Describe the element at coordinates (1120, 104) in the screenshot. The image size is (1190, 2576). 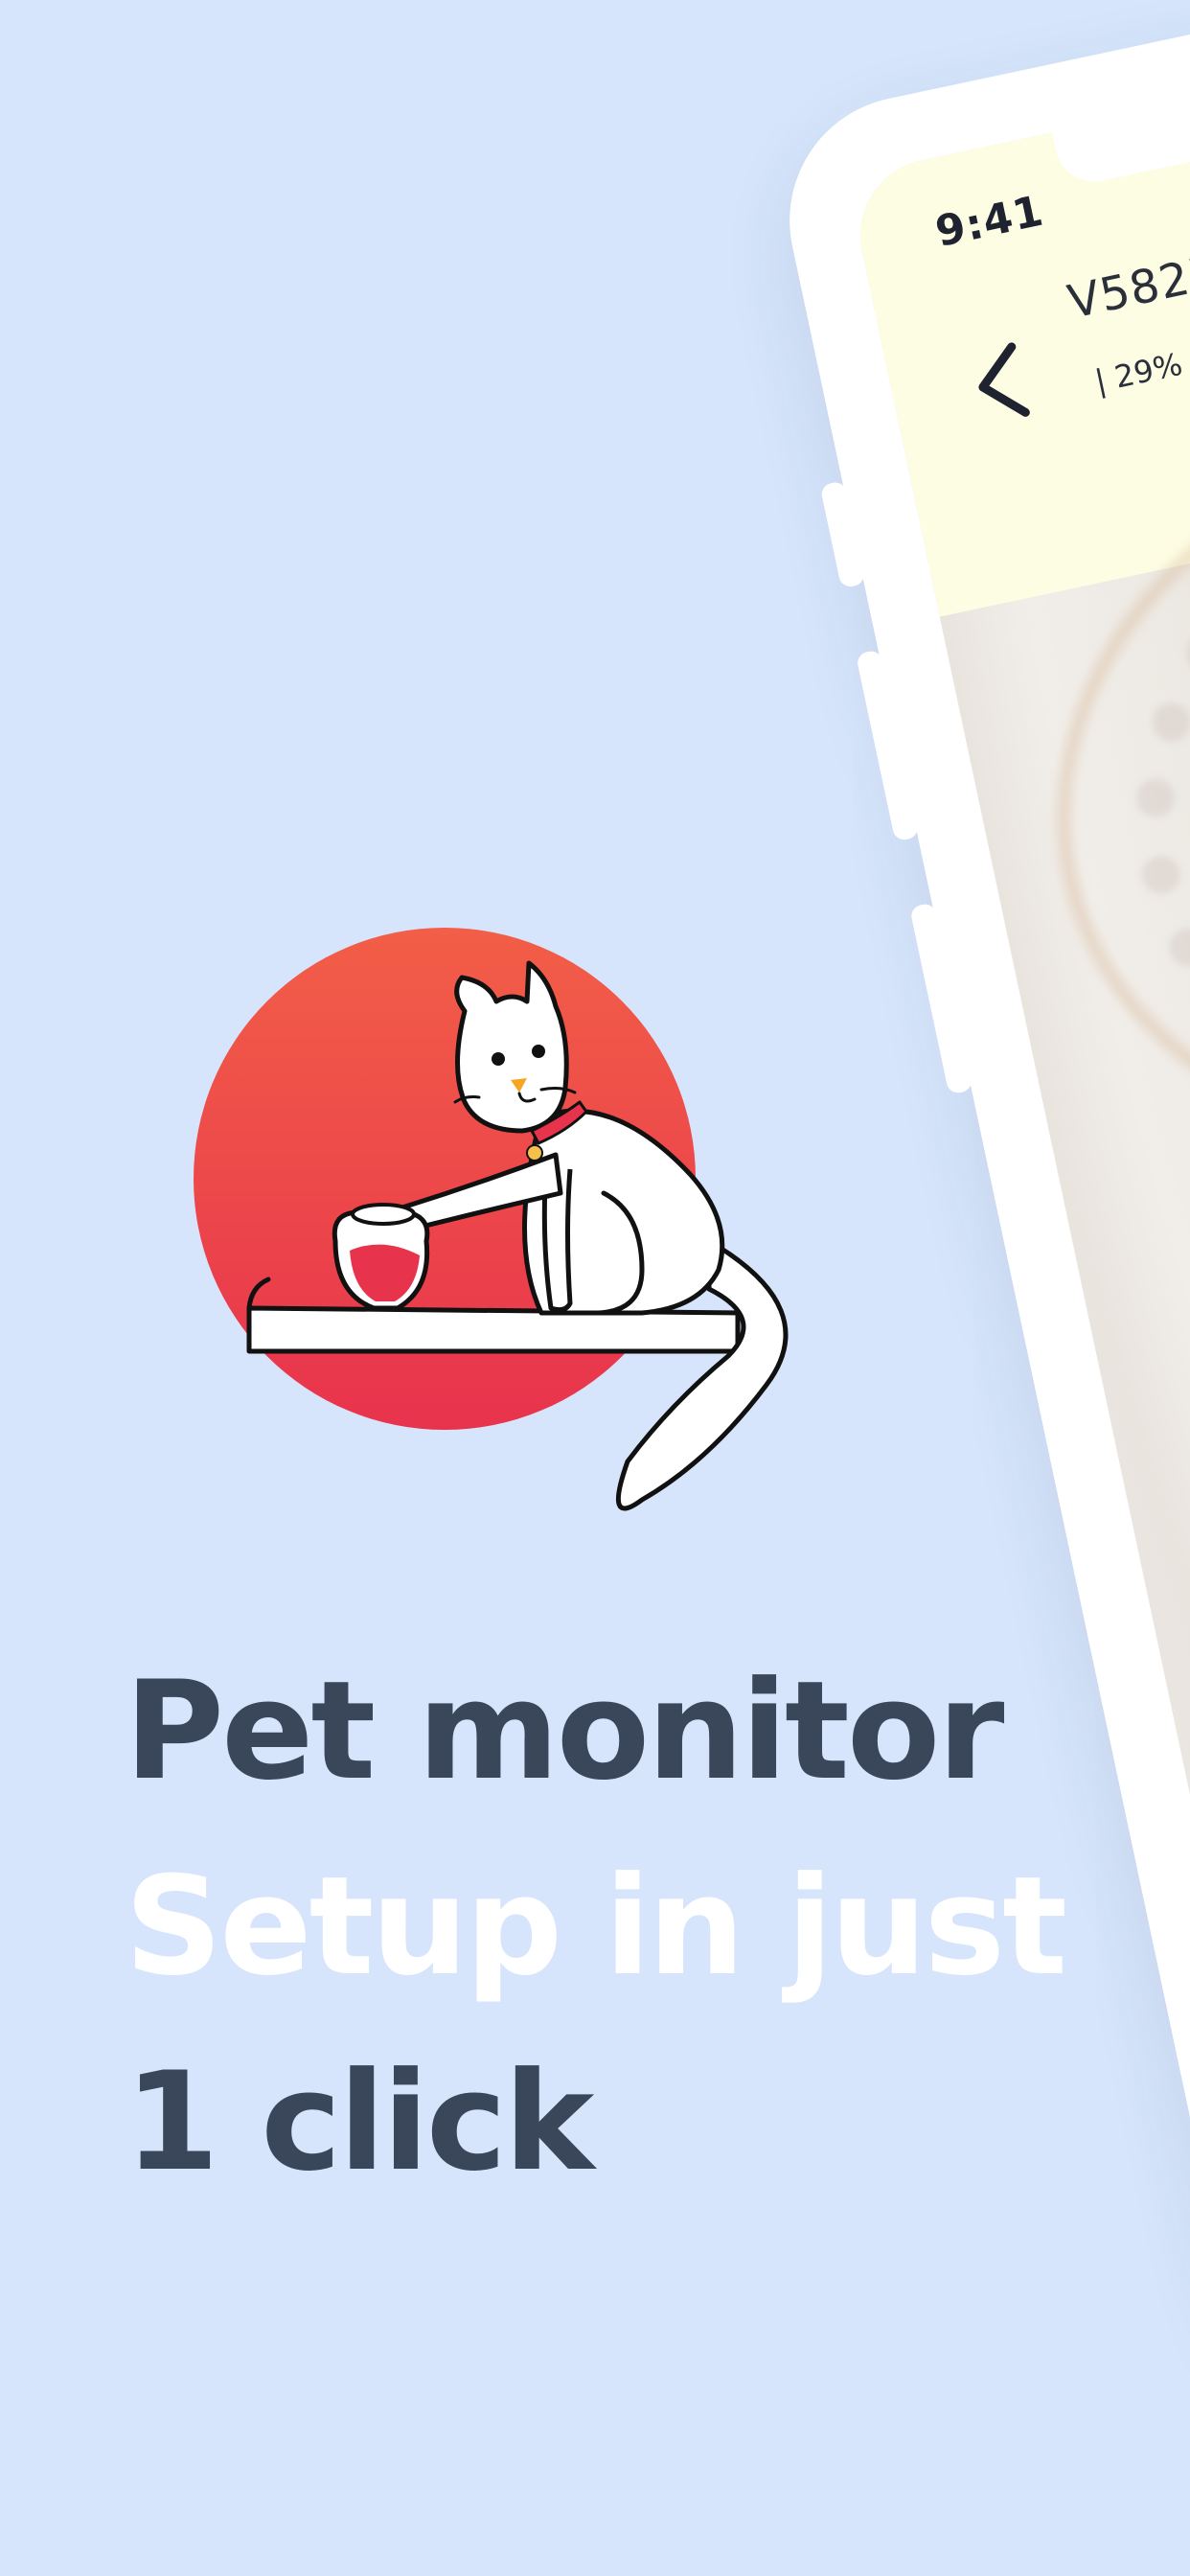
I see `phone-notch` at that location.